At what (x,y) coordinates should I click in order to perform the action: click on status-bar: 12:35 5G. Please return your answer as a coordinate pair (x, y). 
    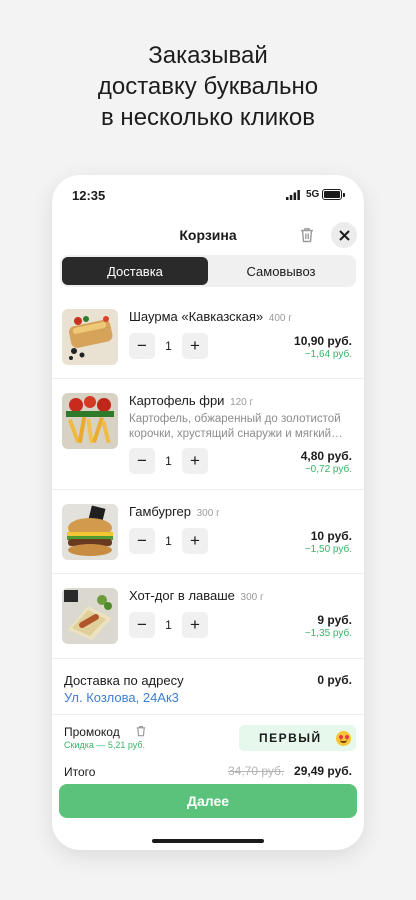
    Looking at the image, I should click on (208, 195).